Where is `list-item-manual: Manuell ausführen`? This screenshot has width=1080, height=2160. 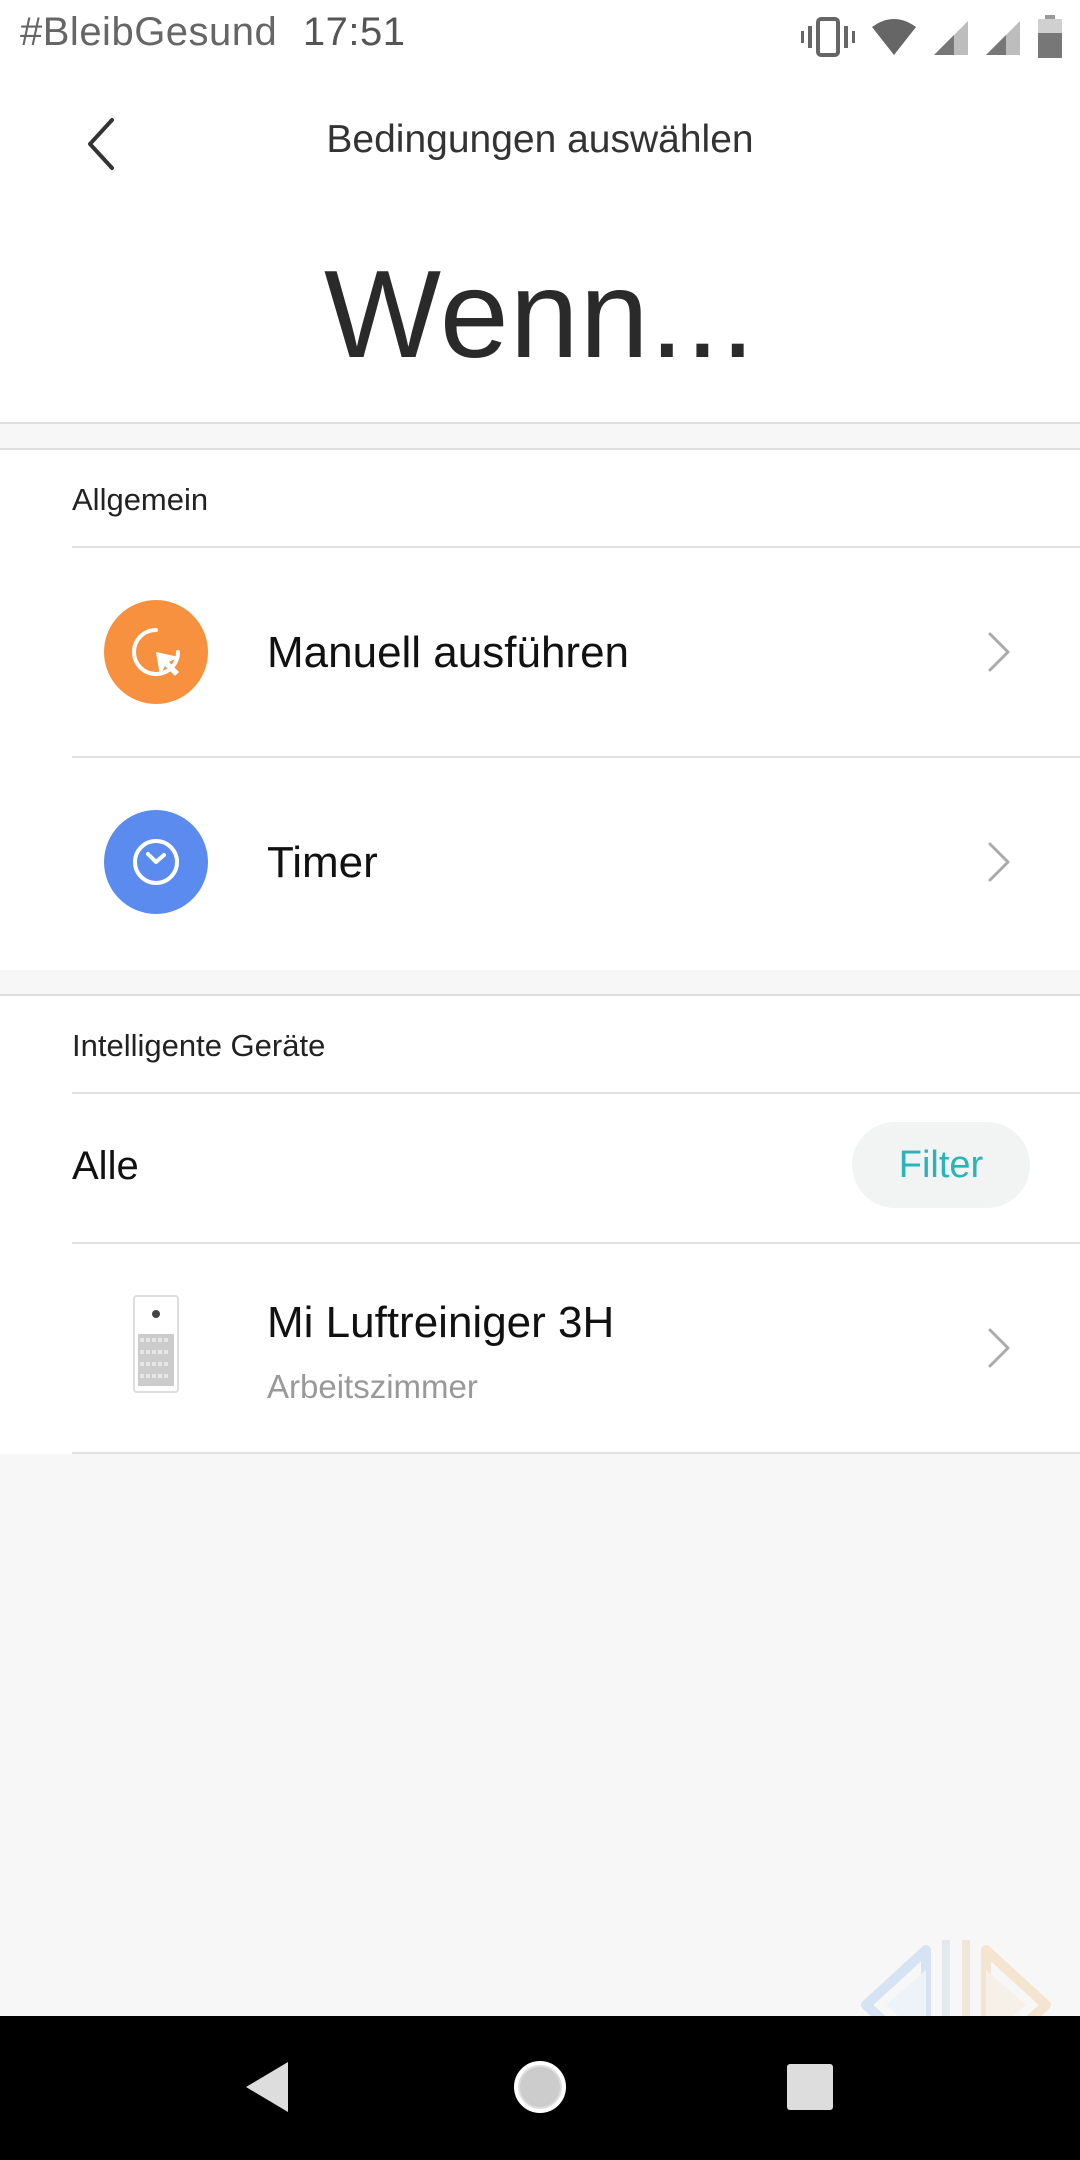 list-item-manual: Manuell ausführen is located at coordinates (540, 652).